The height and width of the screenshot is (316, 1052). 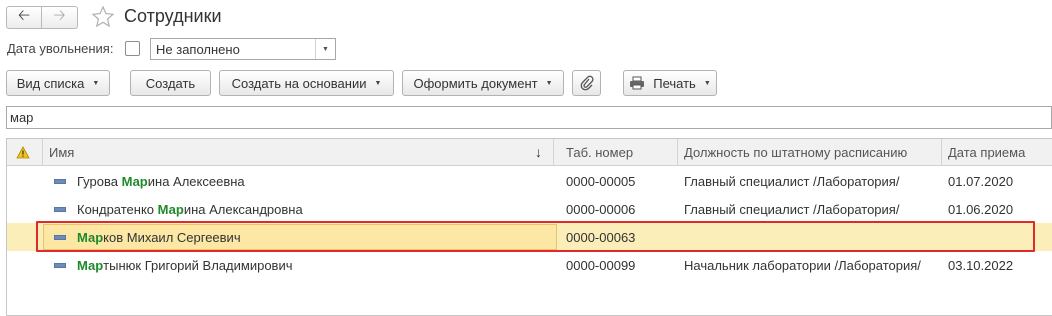 I want to click on column-header-position: Должность по штатному расписанию, so click(x=810, y=152).